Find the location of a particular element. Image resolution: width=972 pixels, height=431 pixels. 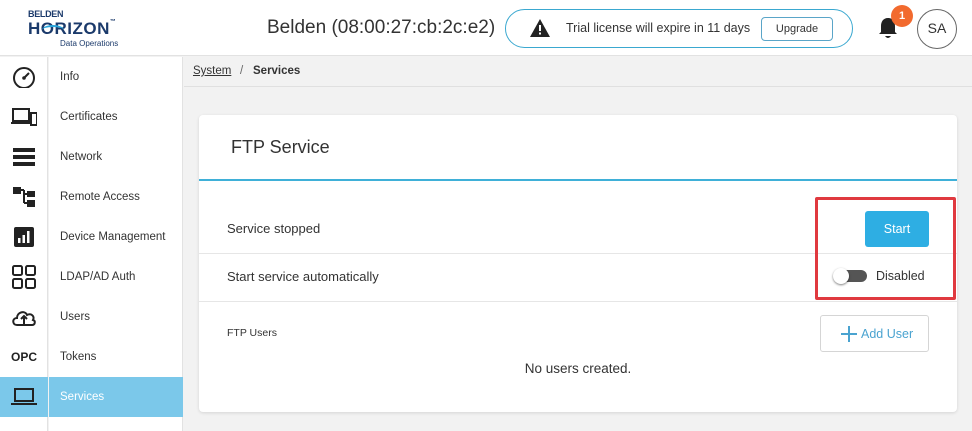

toggle-knob is located at coordinates (841, 276).